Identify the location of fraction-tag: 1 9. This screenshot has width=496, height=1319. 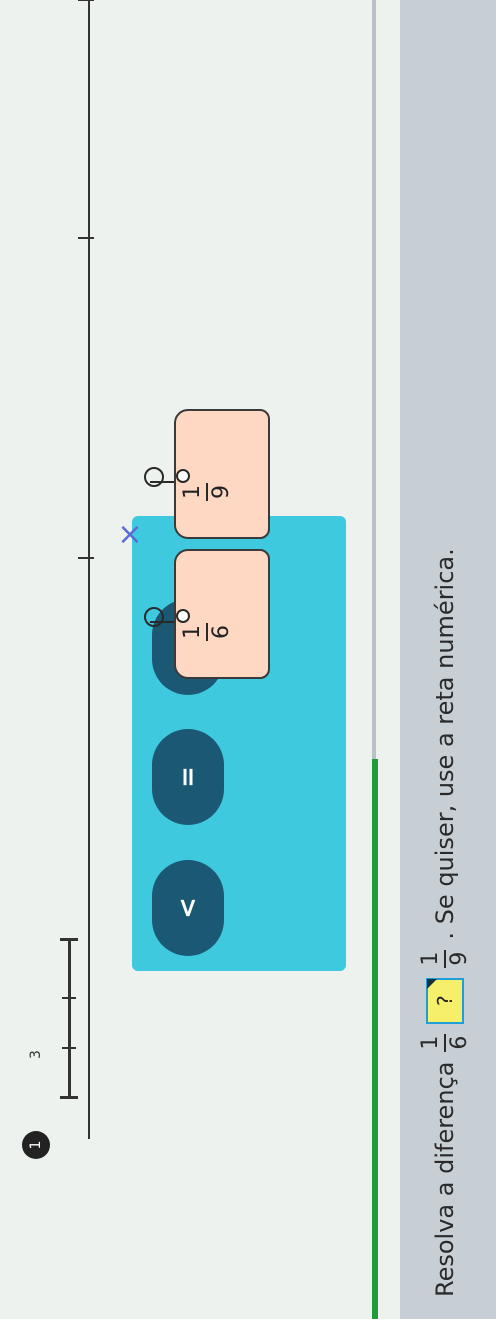
(210, 474).